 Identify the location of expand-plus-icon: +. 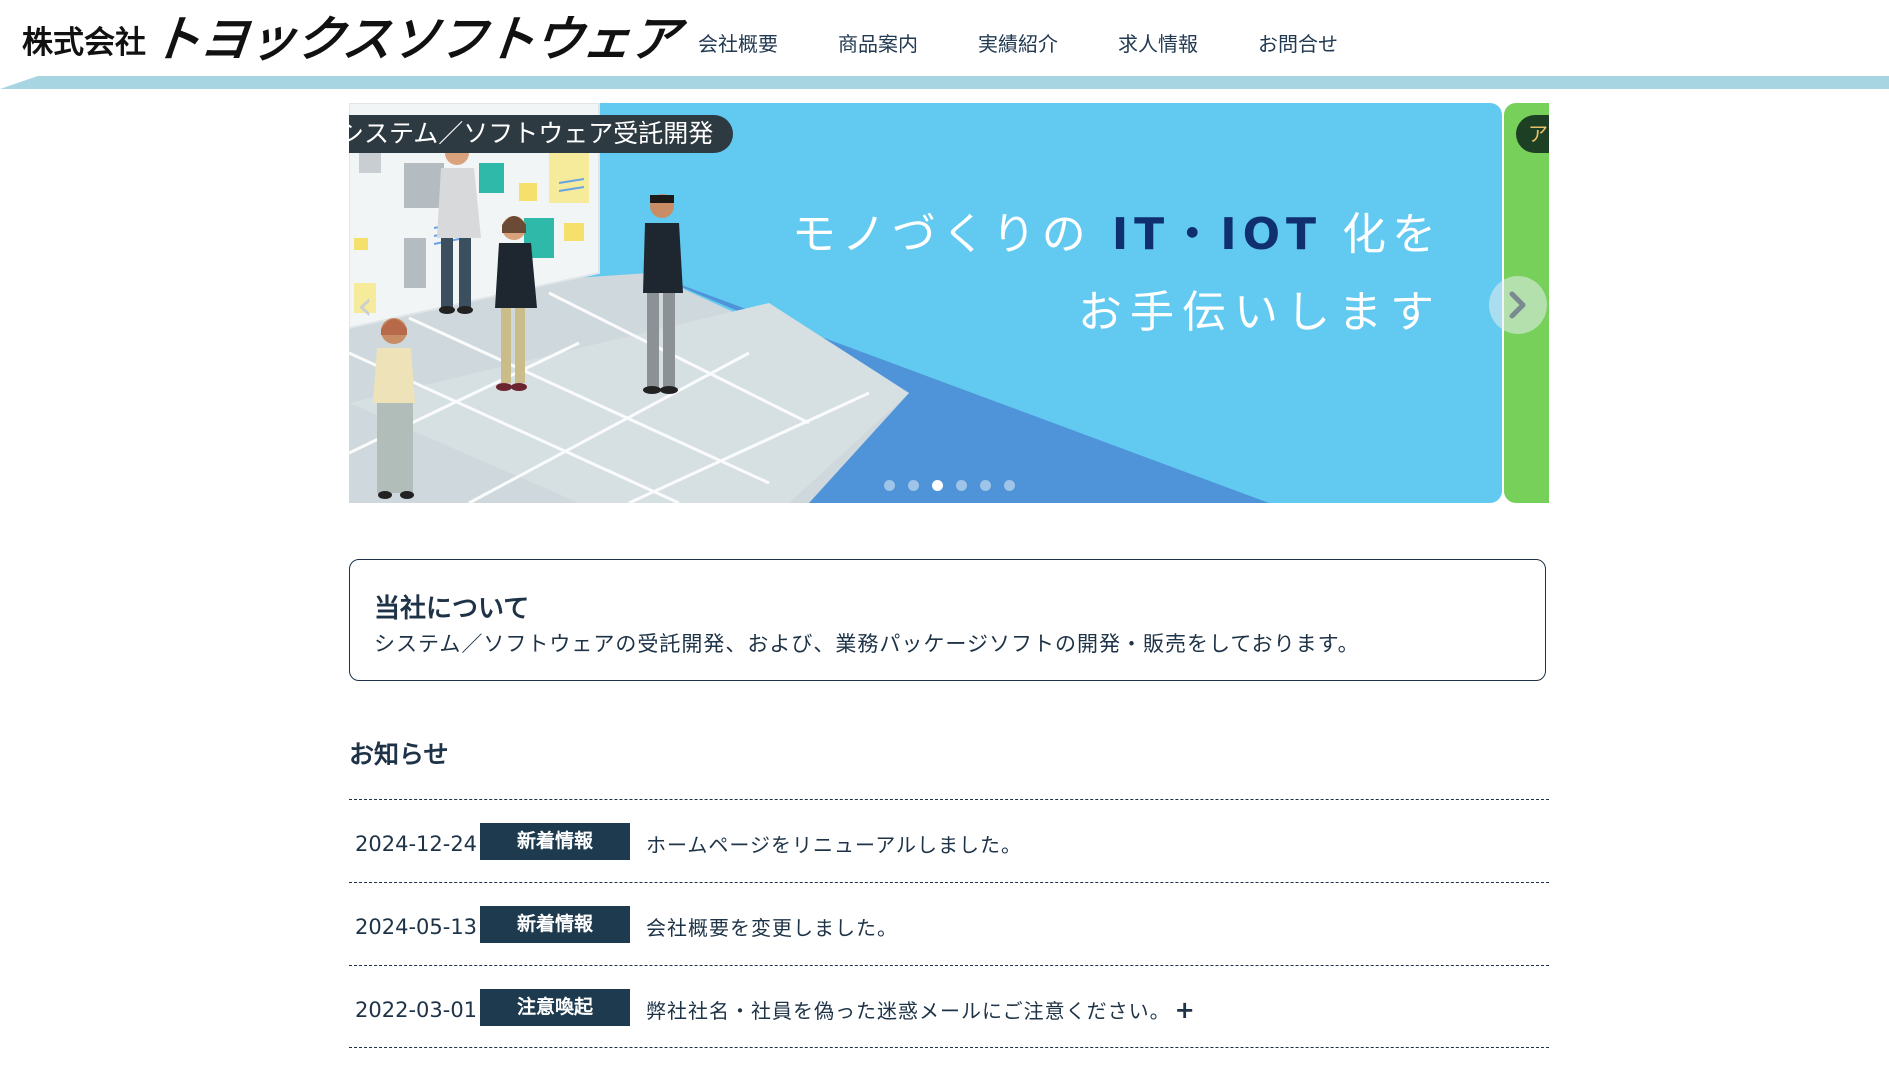
(1185, 1010).